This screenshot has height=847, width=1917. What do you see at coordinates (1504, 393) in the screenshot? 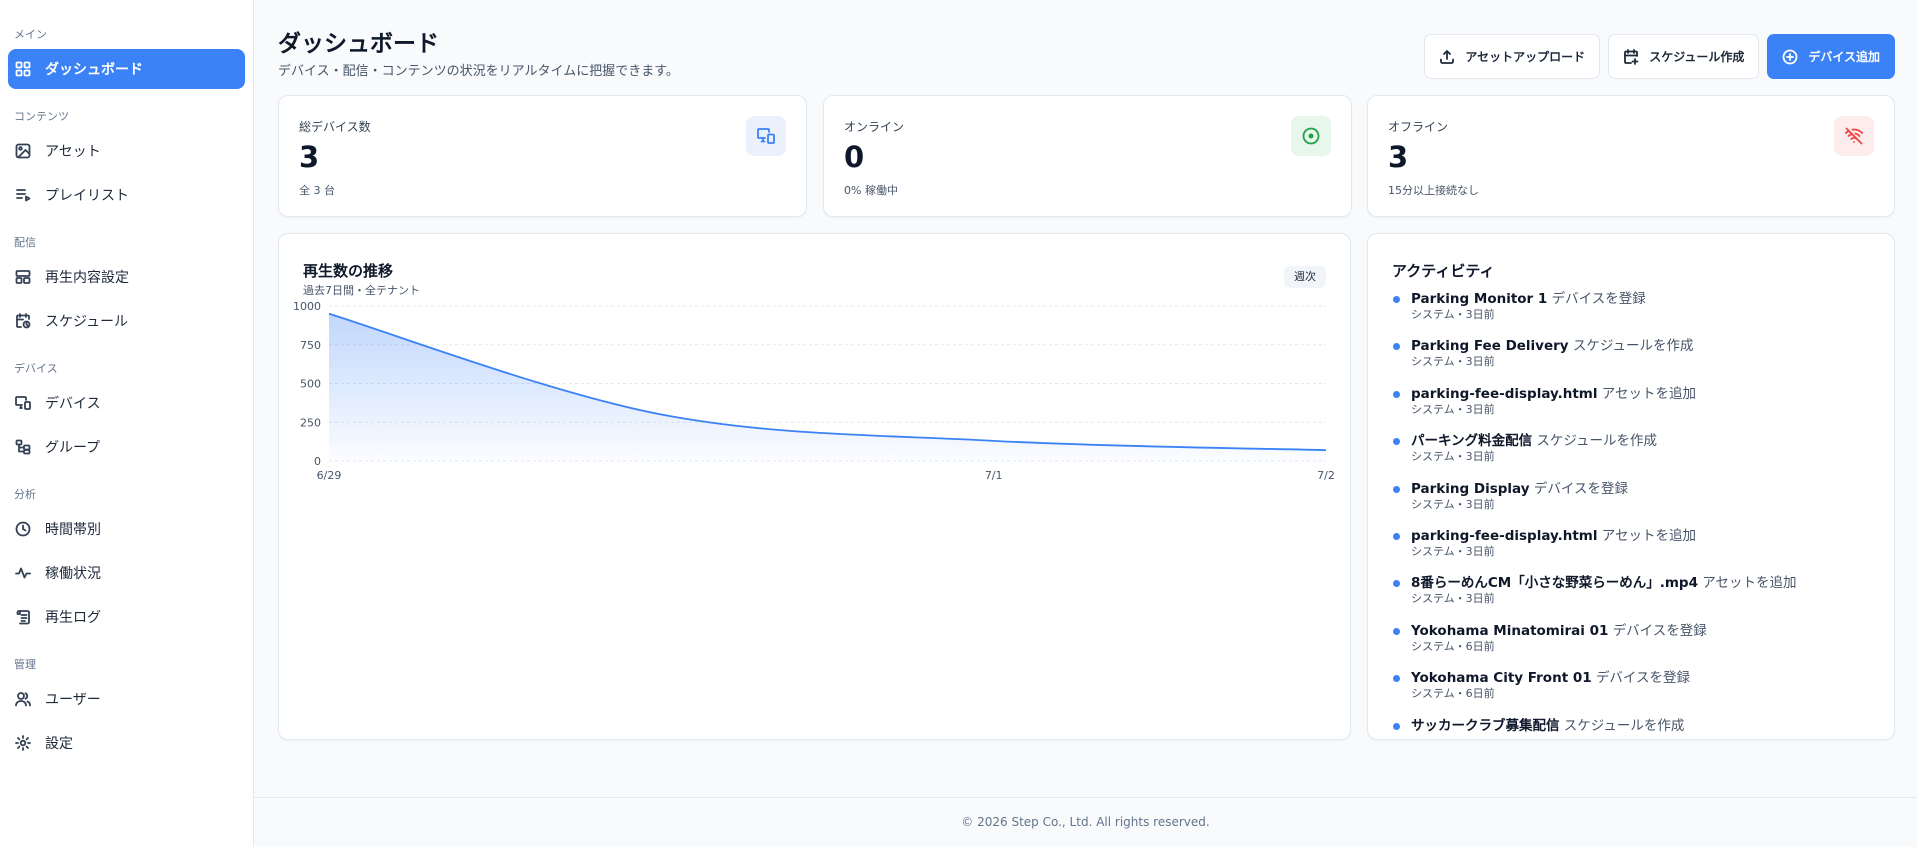
I see `activity-subject: parking-fee-display.html` at bounding box center [1504, 393].